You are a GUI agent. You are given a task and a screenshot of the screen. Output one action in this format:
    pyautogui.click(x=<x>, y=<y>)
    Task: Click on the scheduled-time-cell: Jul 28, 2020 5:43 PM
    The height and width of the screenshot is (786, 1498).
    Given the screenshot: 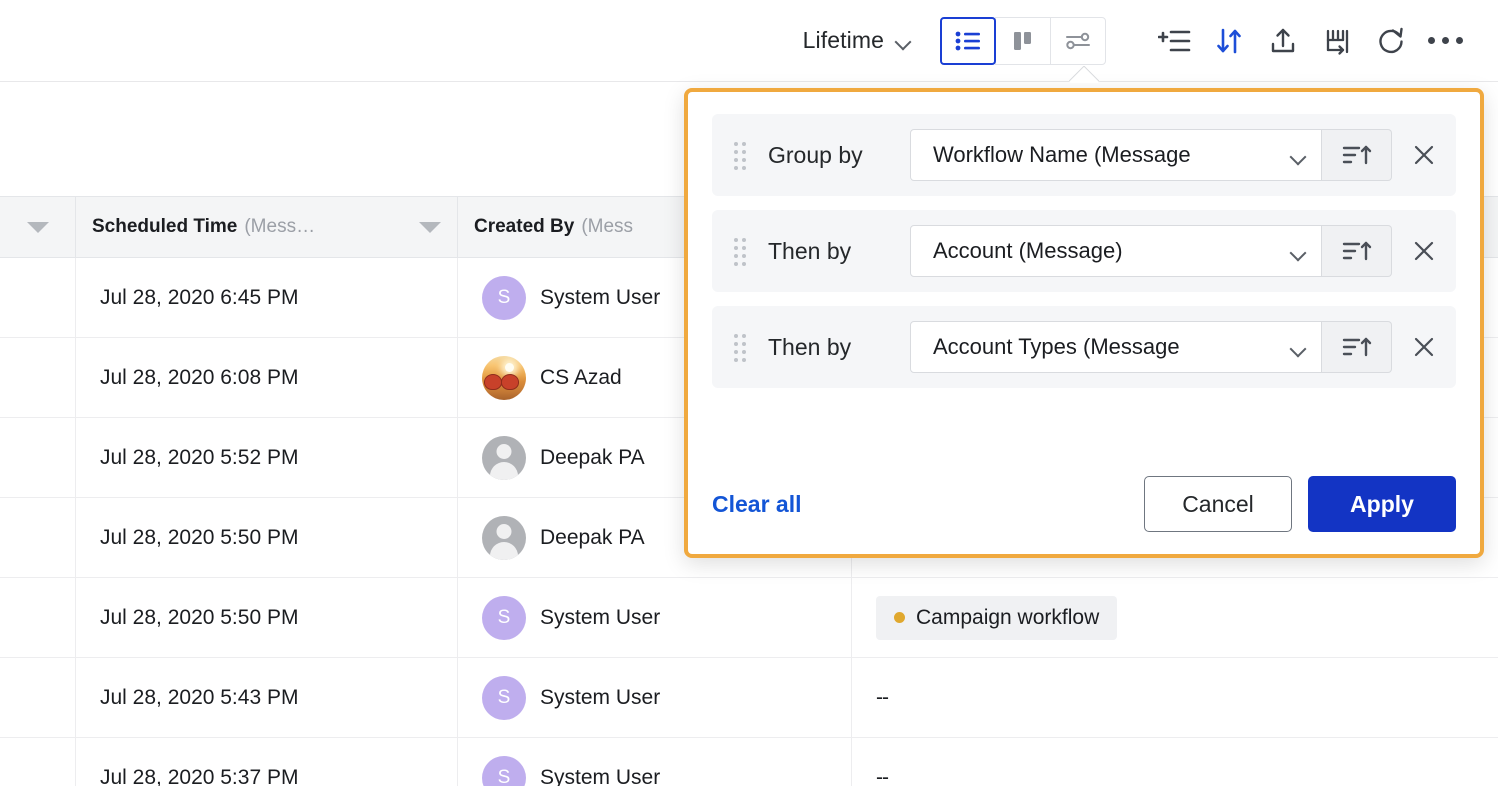 What is the action you would take?
    pyautogui.click(x=267, y=697)
    